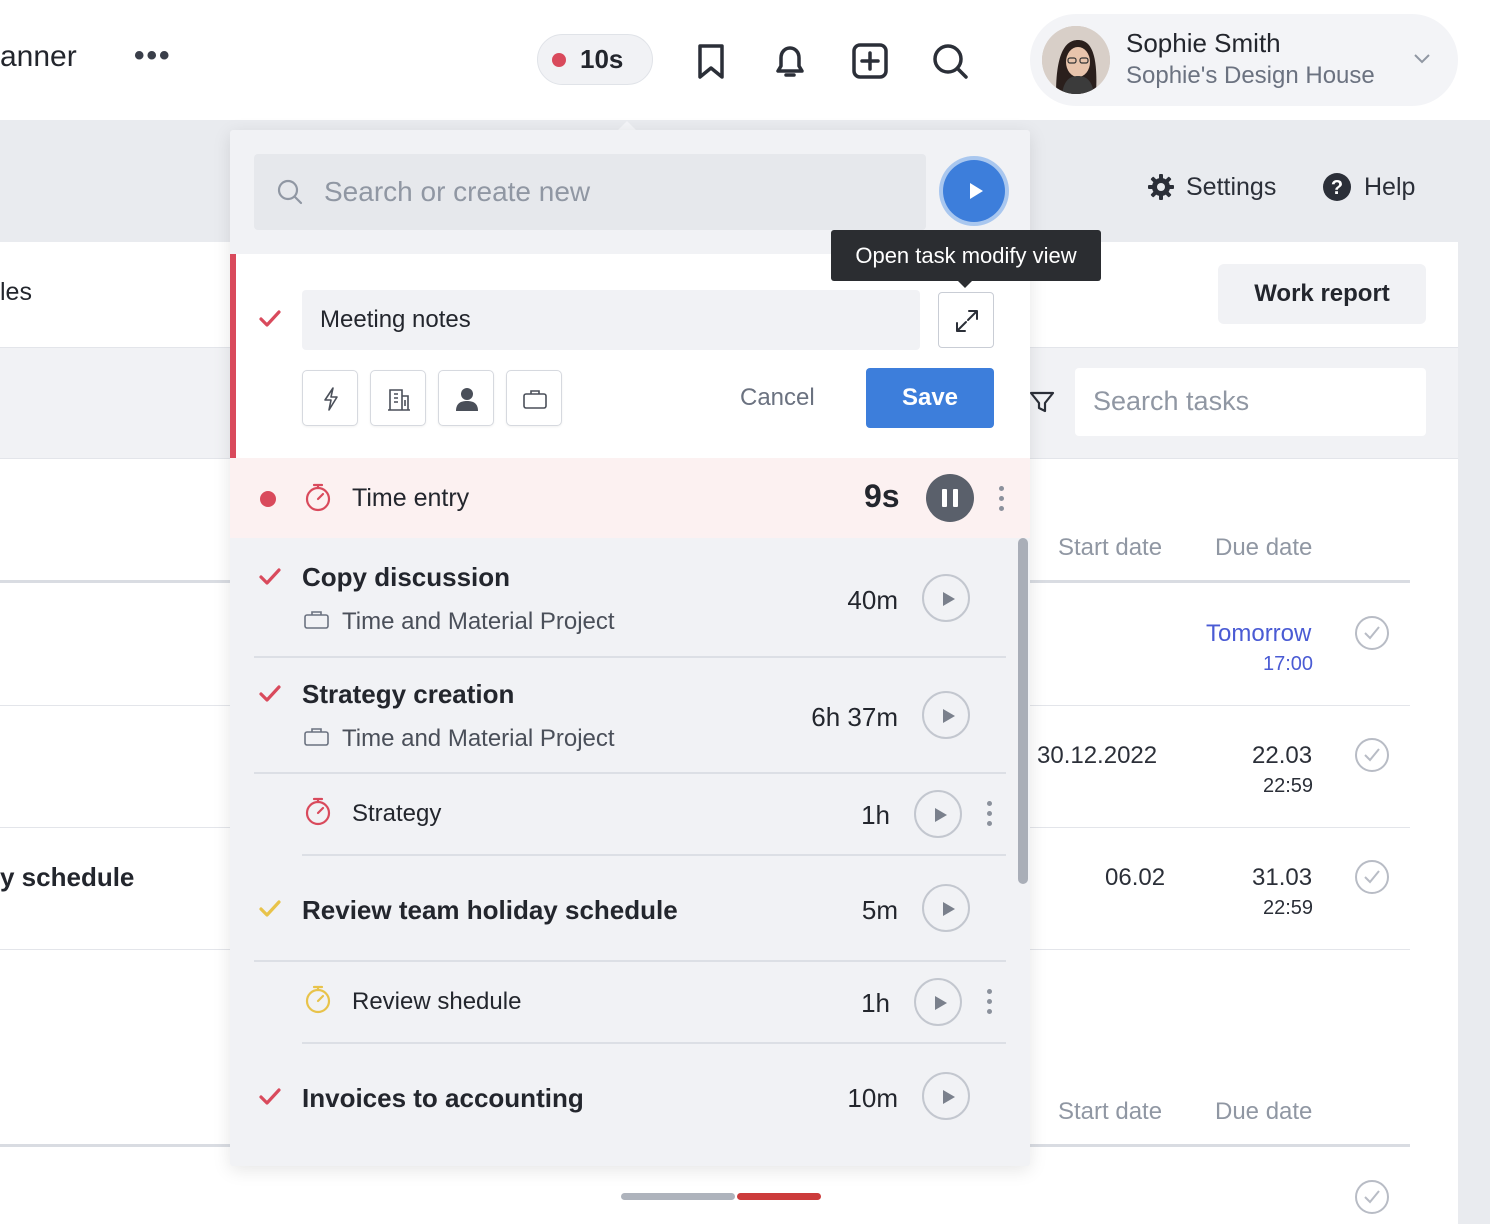  What do you see at coordinates (1250, 402) in the screenshot?
I see `search-tasks-input: Search tasks` at bounding box center [1250, 402].